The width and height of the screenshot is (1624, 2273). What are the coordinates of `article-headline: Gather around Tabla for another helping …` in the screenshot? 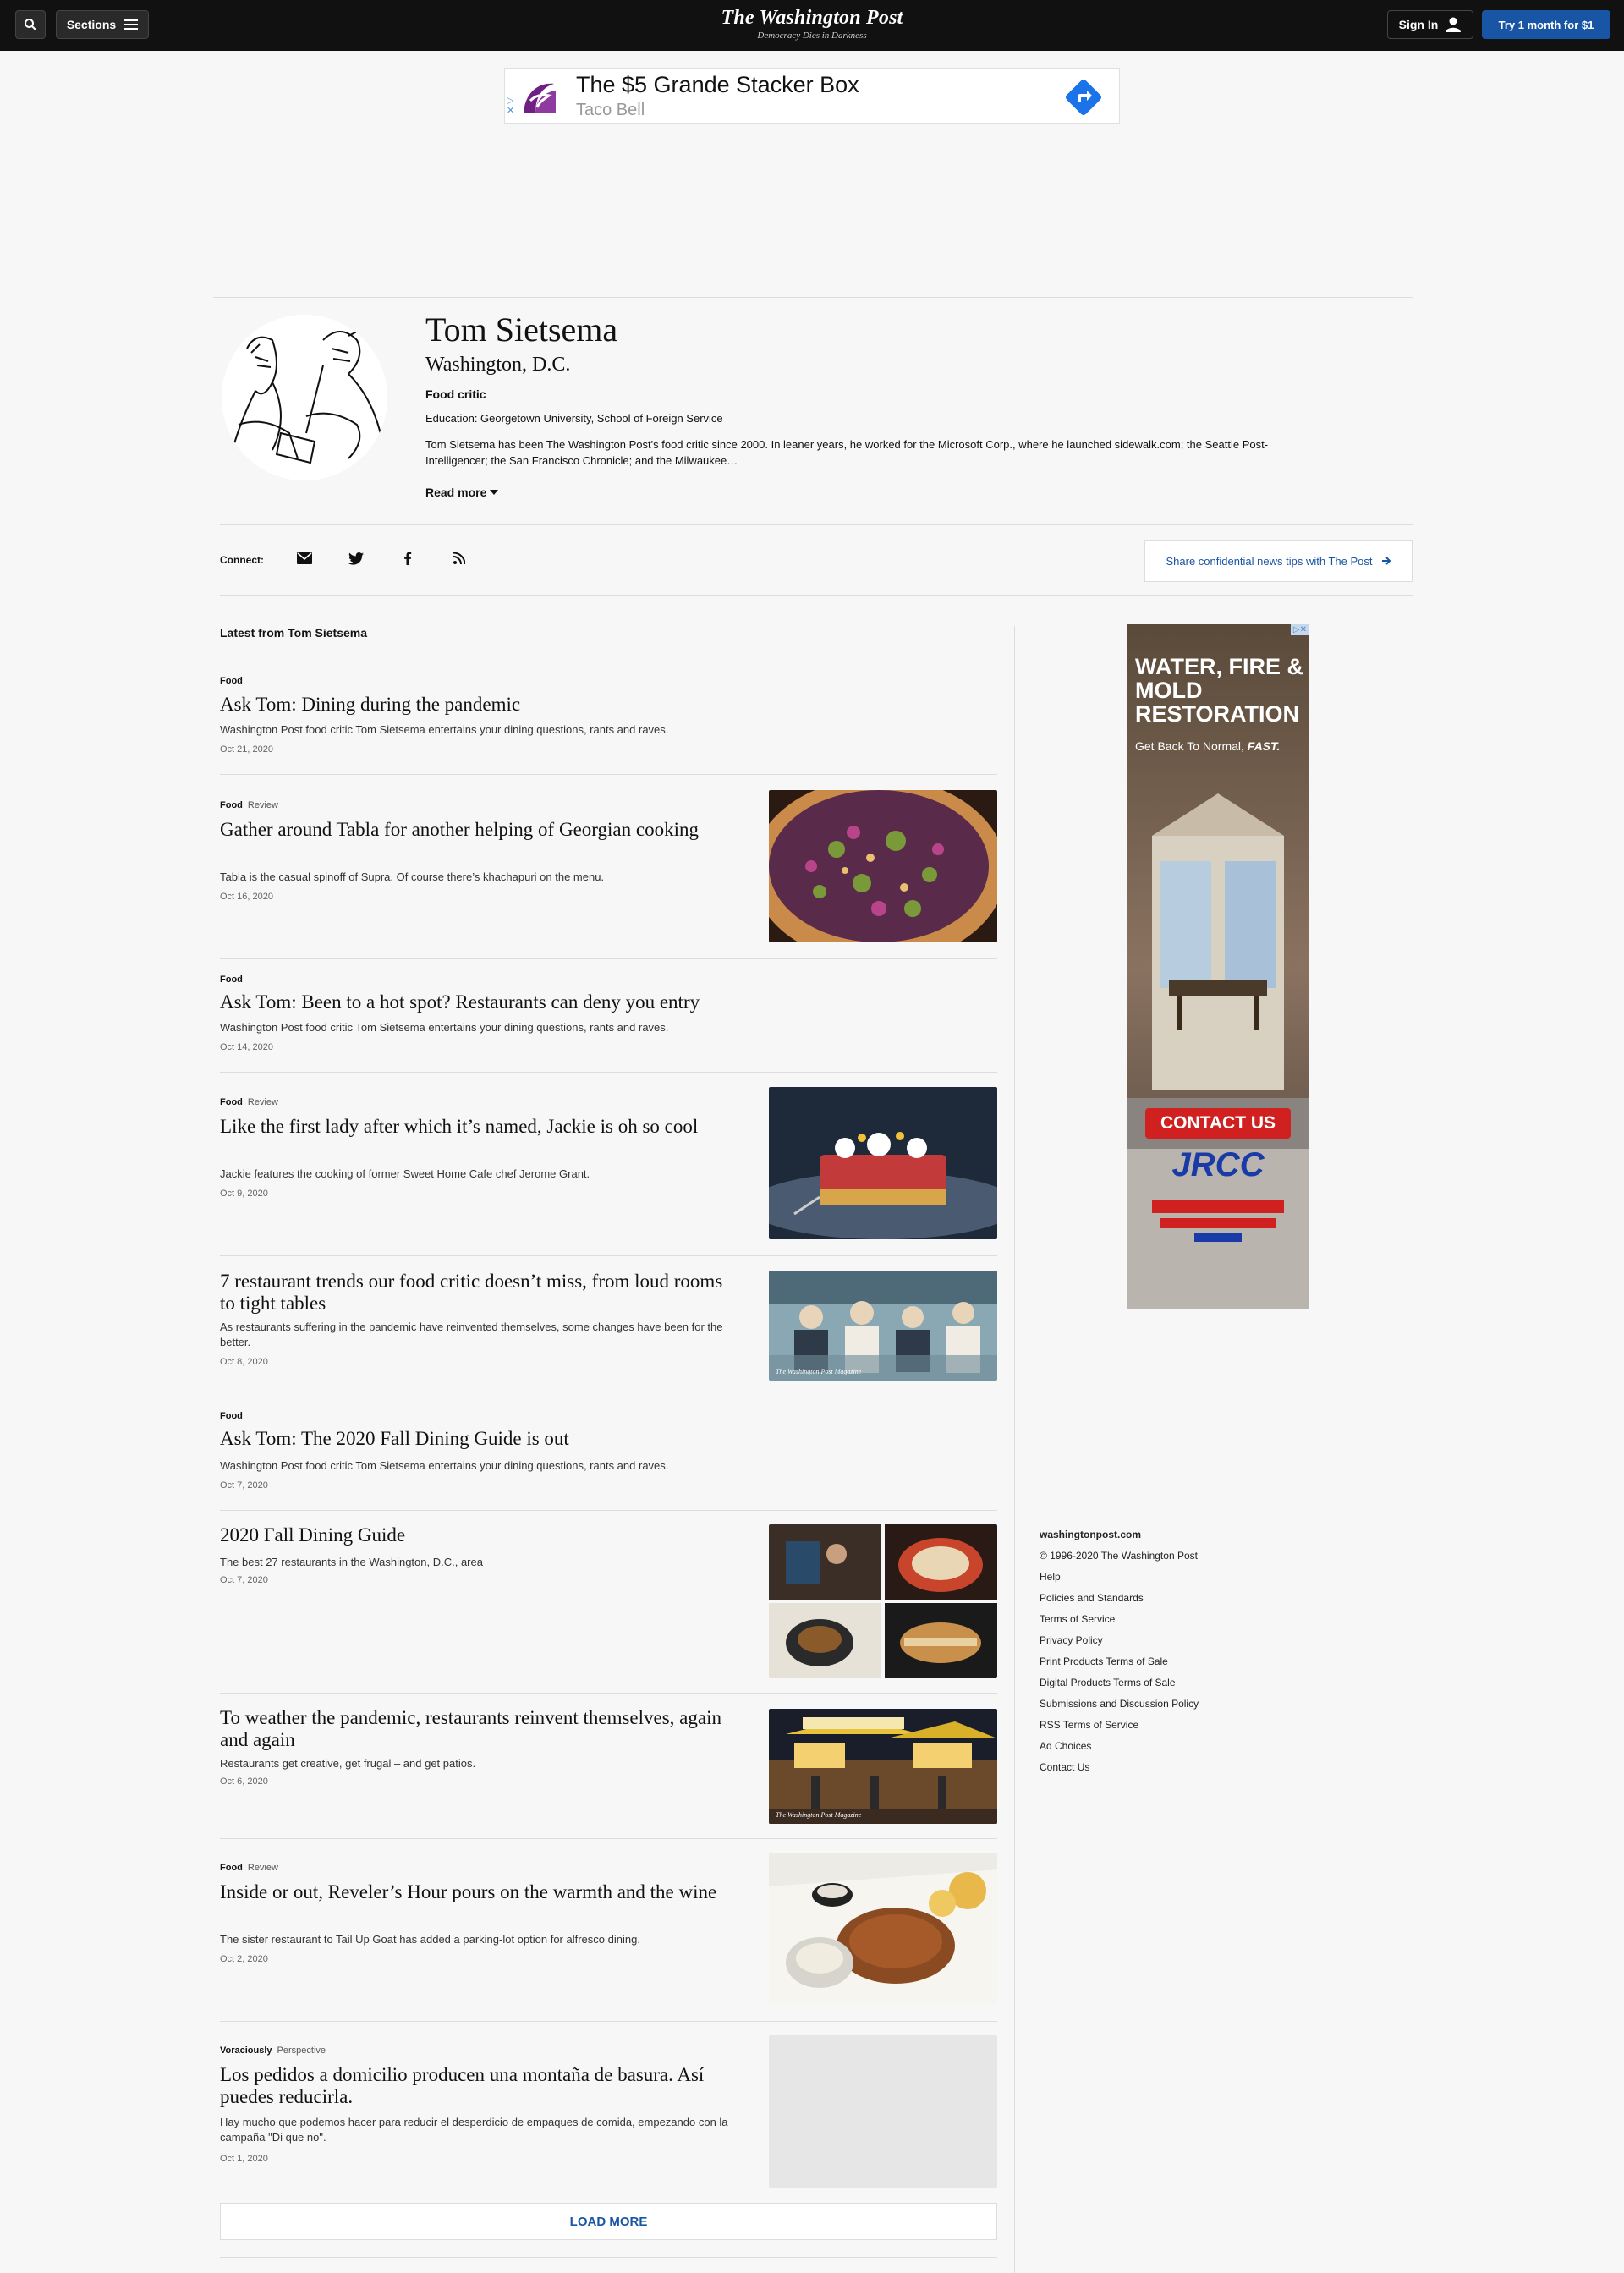 It's located at (474, 830).